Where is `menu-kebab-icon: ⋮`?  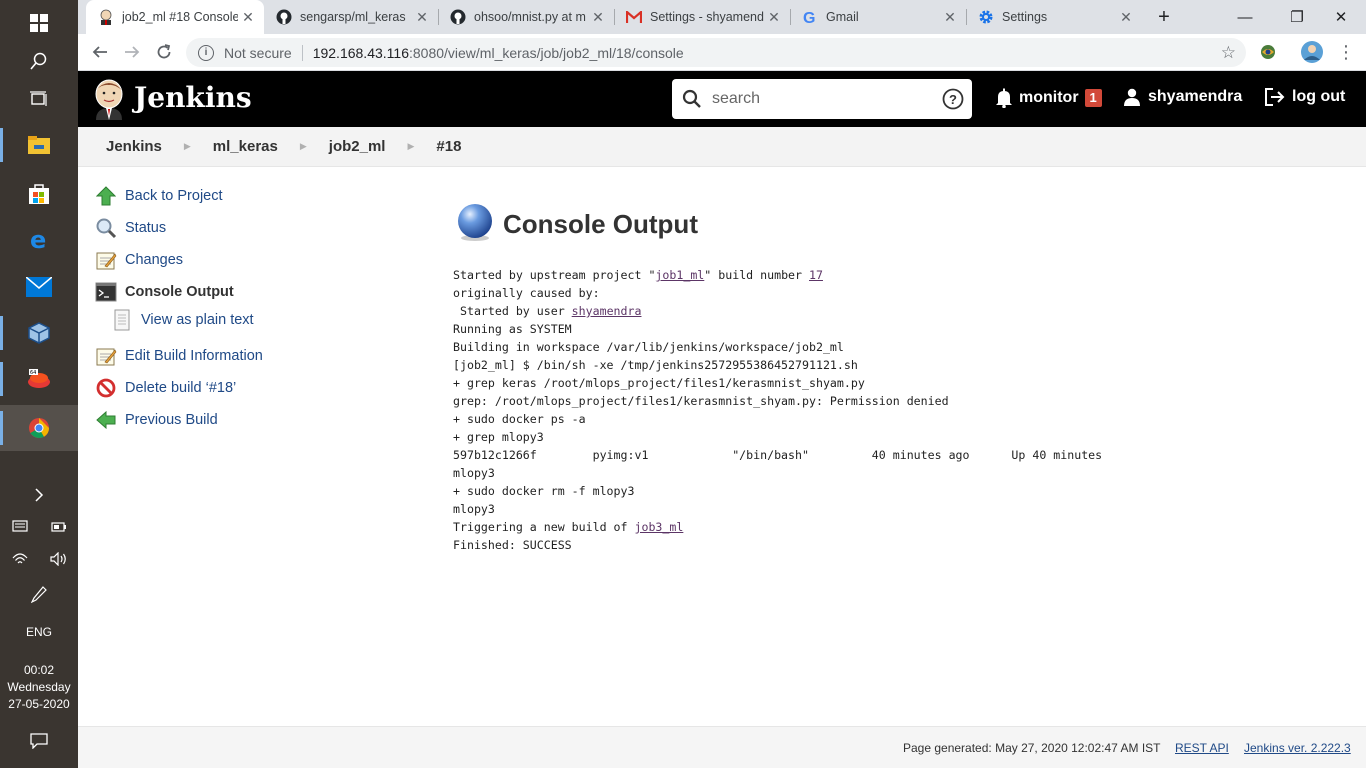
menu-kebab-icon: ⋮ is located at coordinates (1346, 52).